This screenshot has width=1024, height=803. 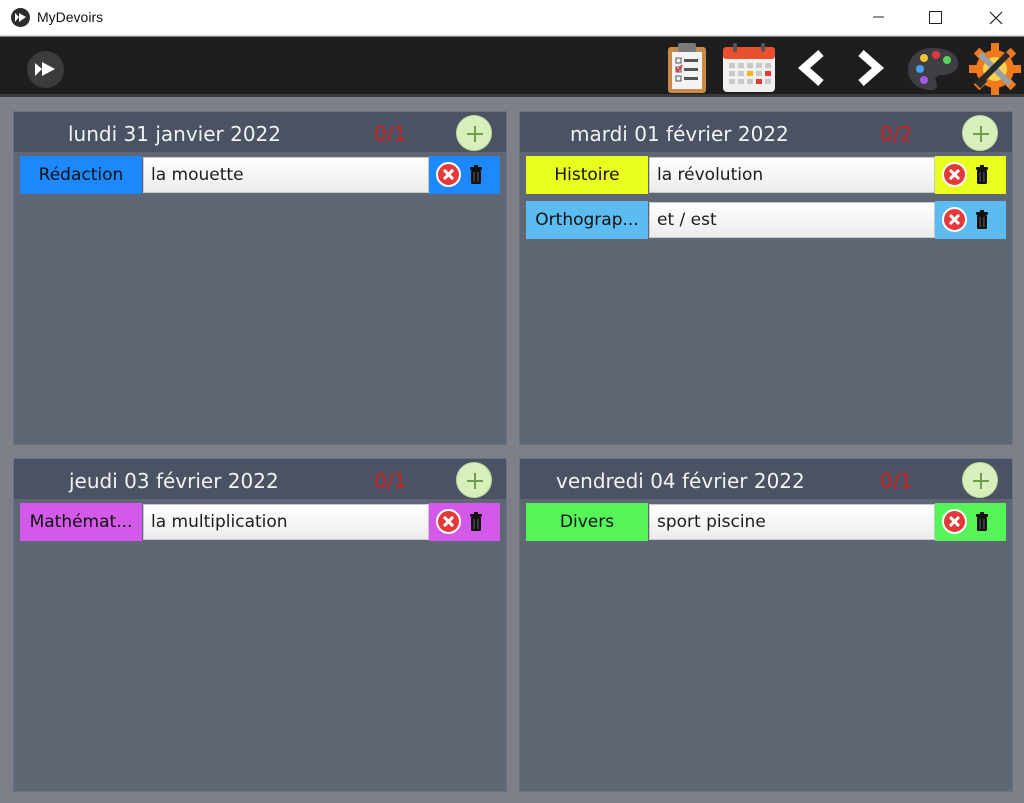 I want to click on task-row: Rédaction, so click(x=260, y=175).